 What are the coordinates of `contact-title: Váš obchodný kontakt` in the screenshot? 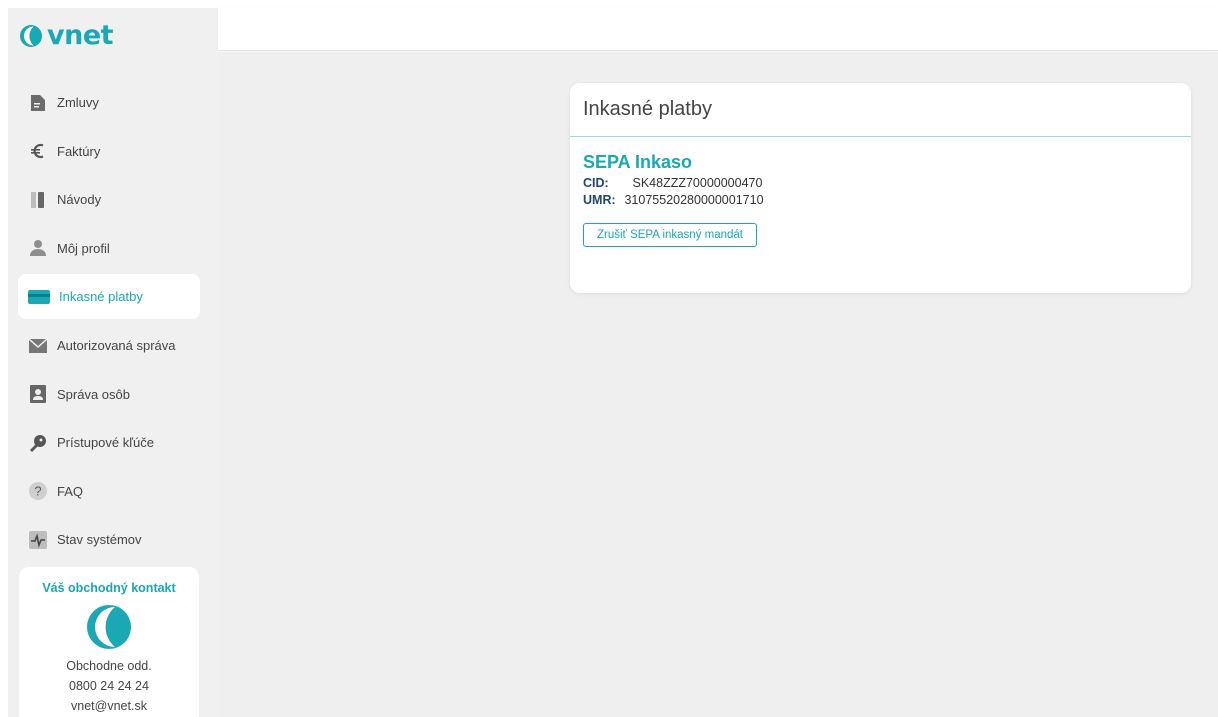 It's located at (109, 588).